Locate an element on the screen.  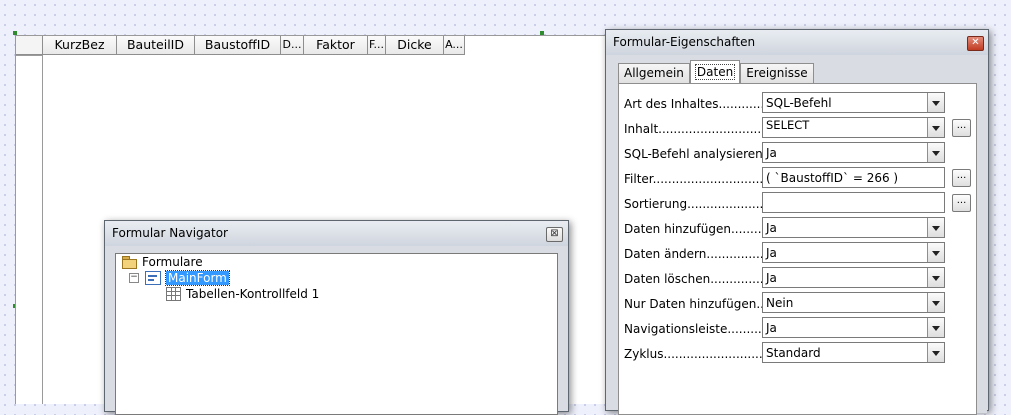
grid-corner is located at coordinates (29, 45).